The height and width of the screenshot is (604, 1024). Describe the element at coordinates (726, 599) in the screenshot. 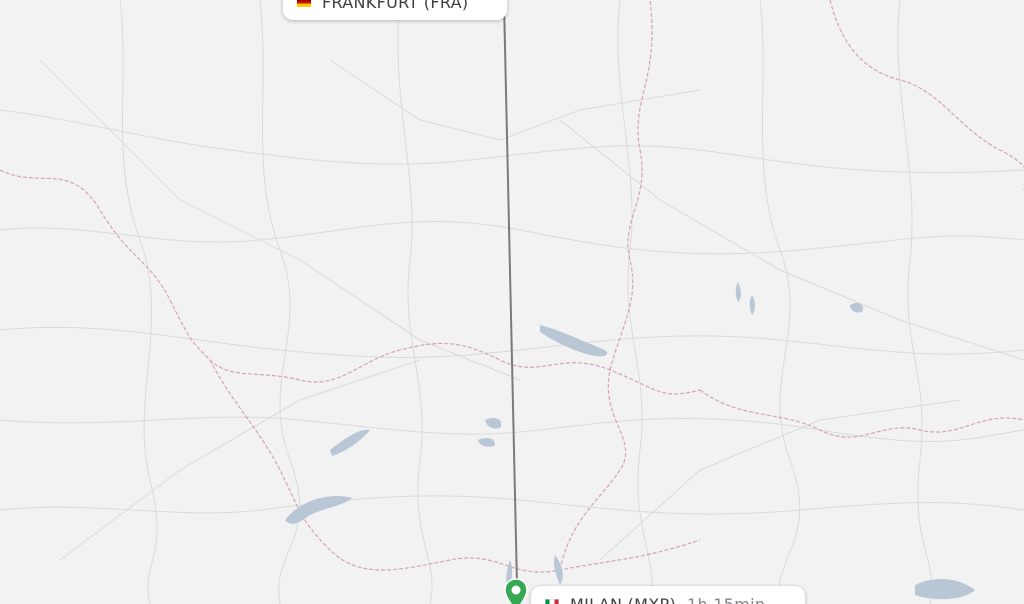

I see `flight-duration: 1h 15min` at that location.